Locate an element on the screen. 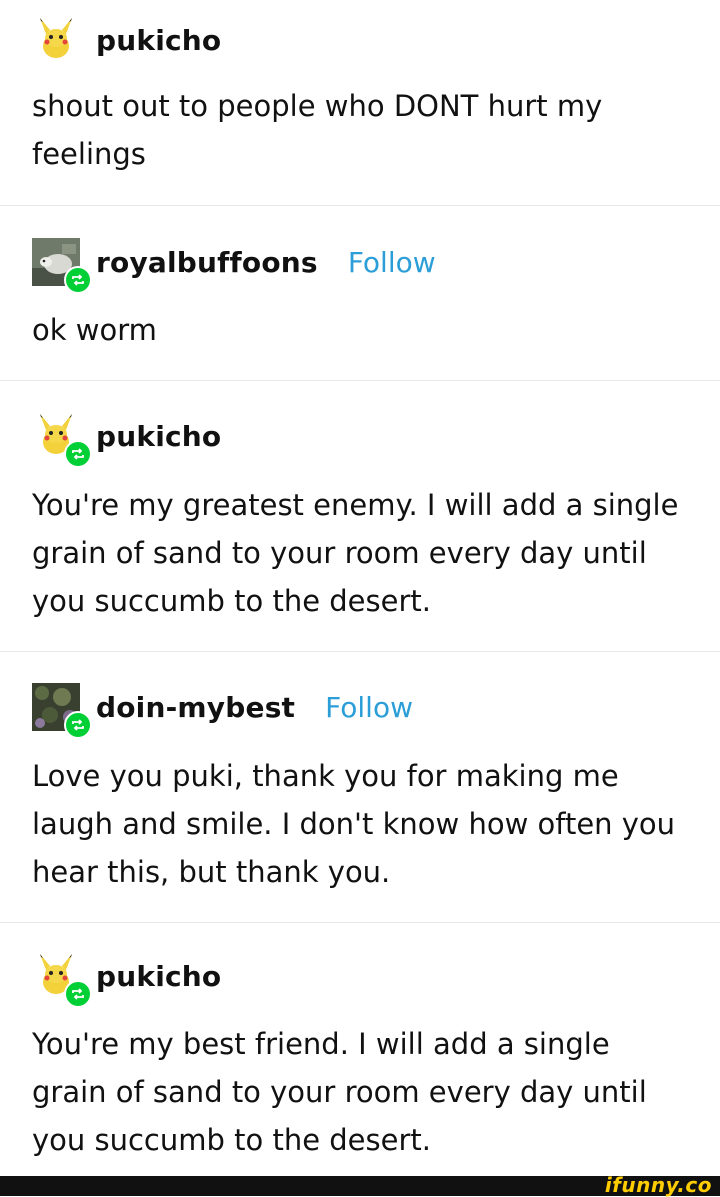 The width and height of the screenshot is (720, 1197). post-header: doin-mybest Follow is located at coordinates (222, 708).